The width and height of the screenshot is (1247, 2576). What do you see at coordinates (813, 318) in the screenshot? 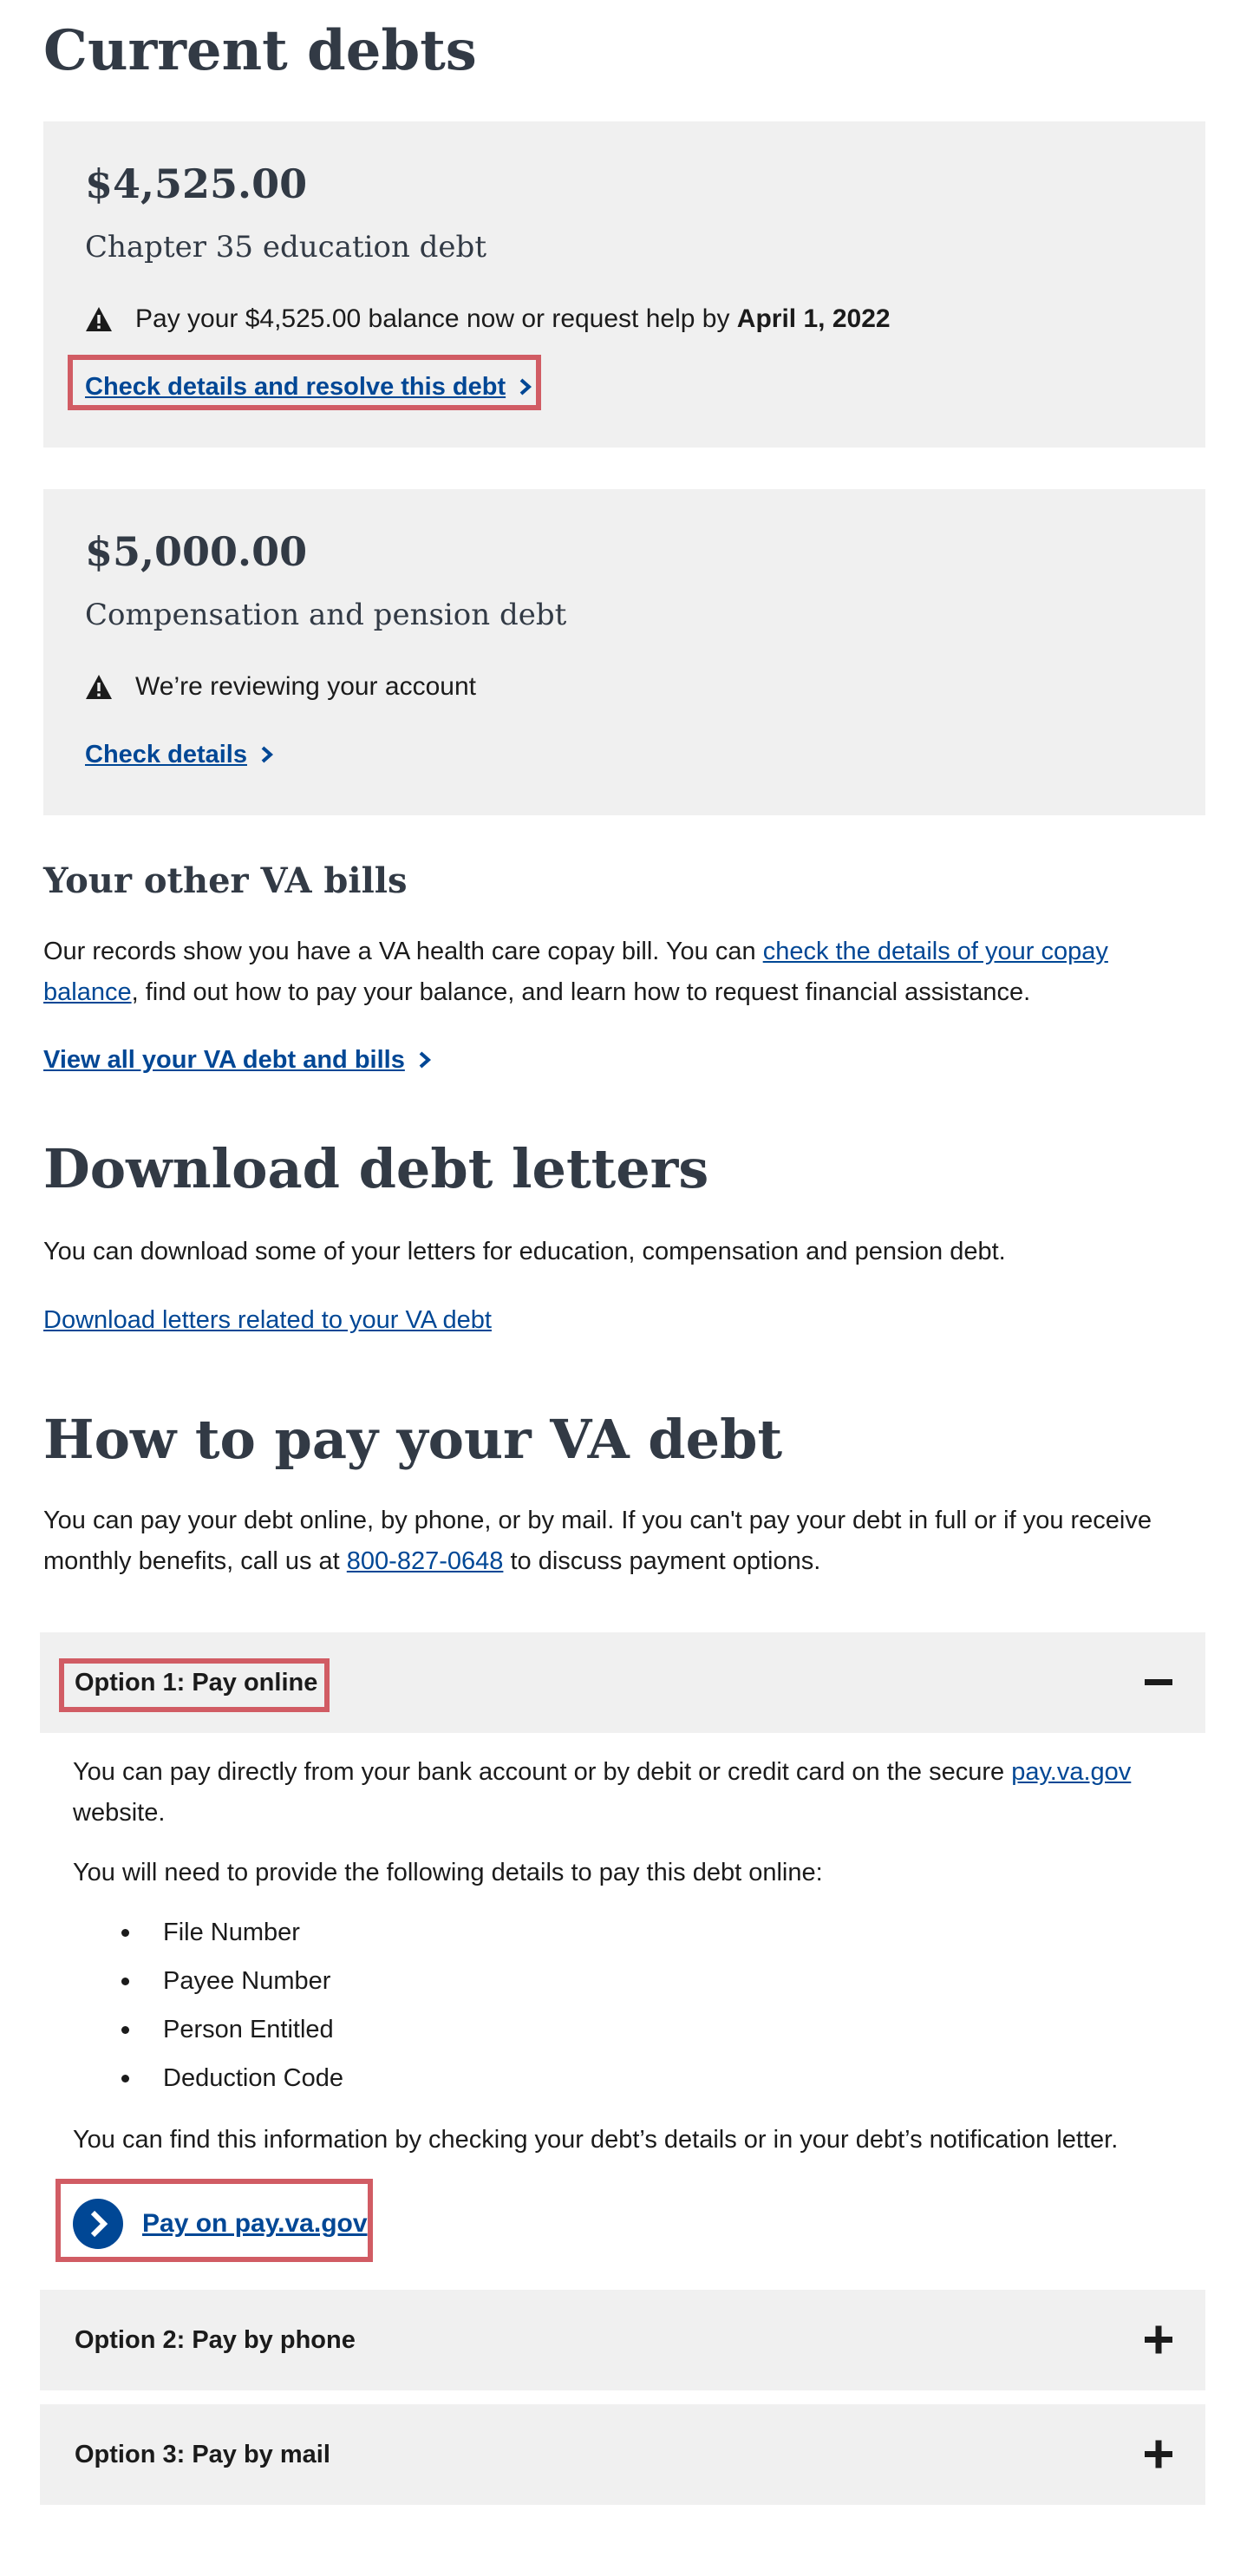
I see `debt-due-date: April 1, 2022` at bounding box center [813, 318].